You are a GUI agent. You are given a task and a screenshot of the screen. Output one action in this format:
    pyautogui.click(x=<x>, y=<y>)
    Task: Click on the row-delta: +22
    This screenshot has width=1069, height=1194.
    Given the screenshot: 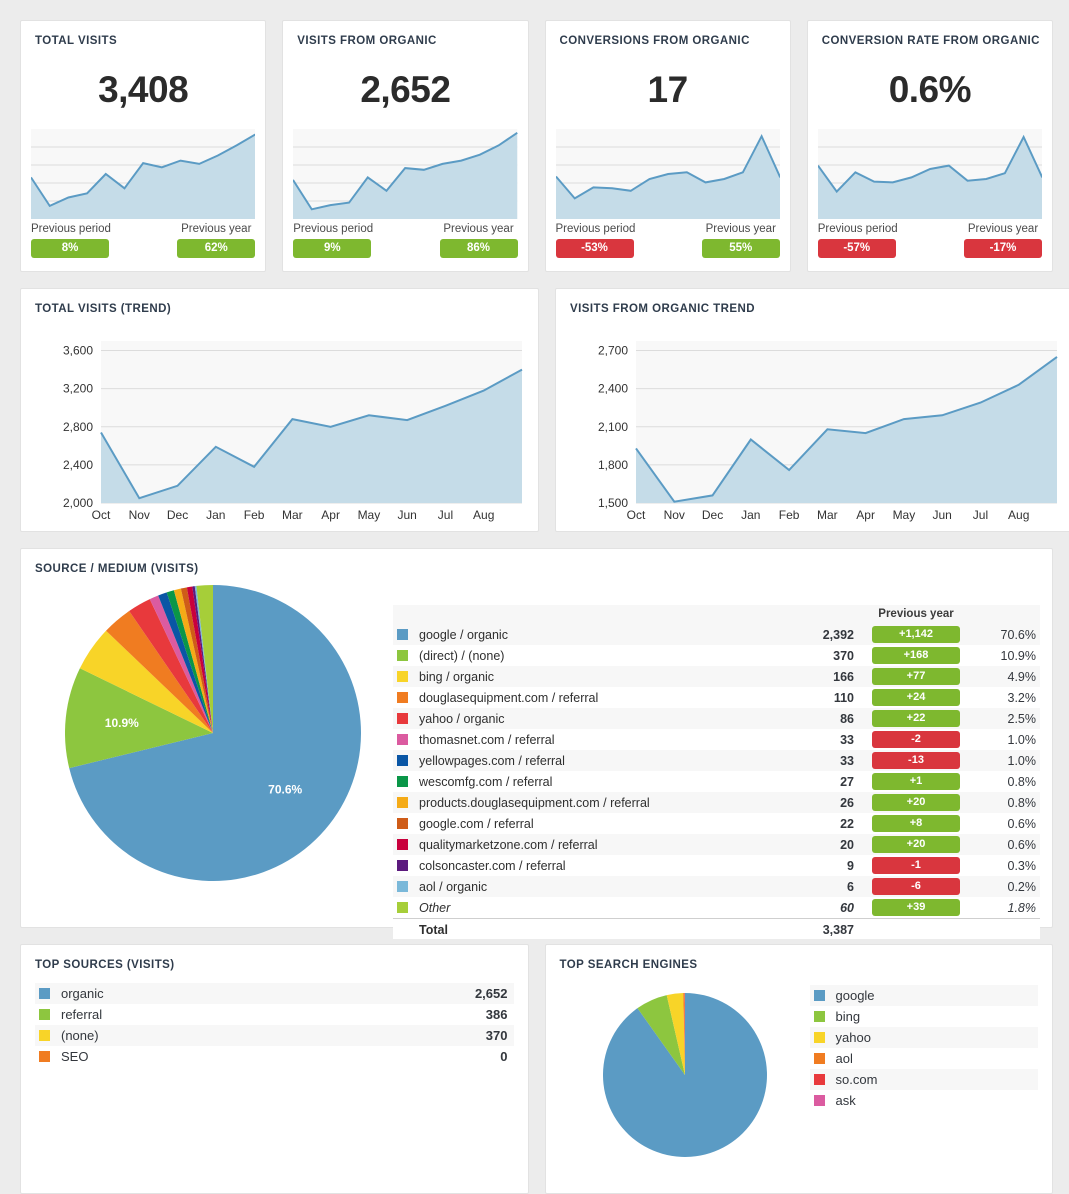 What is the action you would take?
    pyautogui.click(x=916, y=718)
    